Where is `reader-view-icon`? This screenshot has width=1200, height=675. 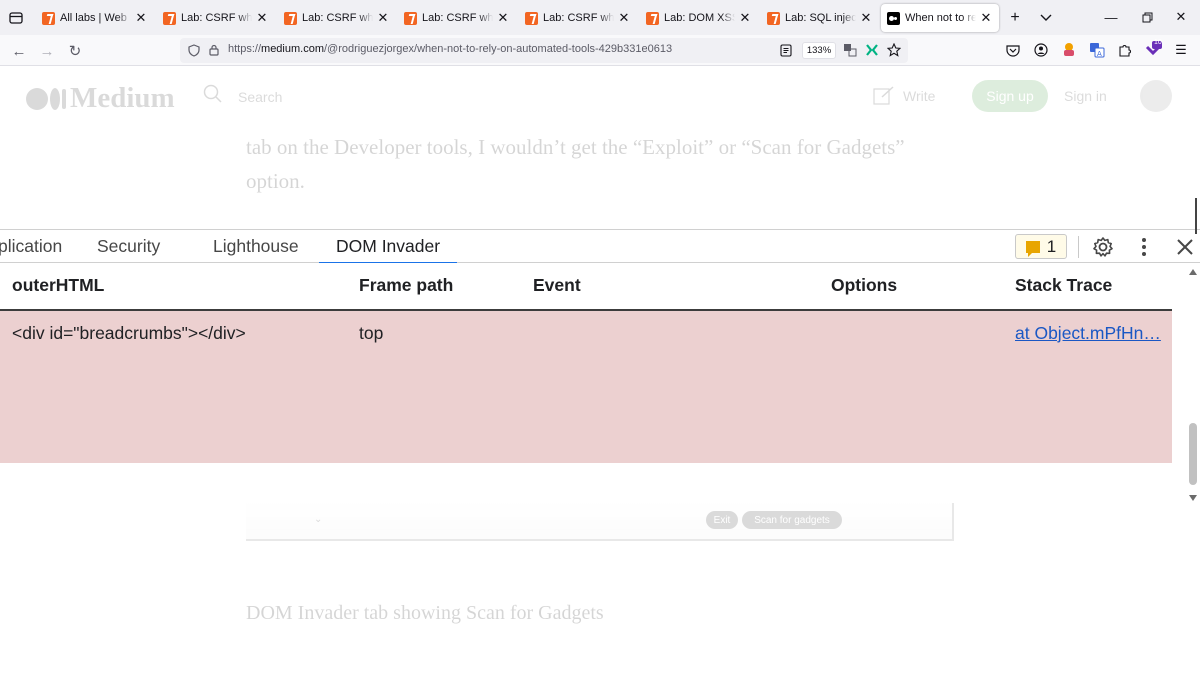 reader-view-icon is located at coordinates (786, 50).